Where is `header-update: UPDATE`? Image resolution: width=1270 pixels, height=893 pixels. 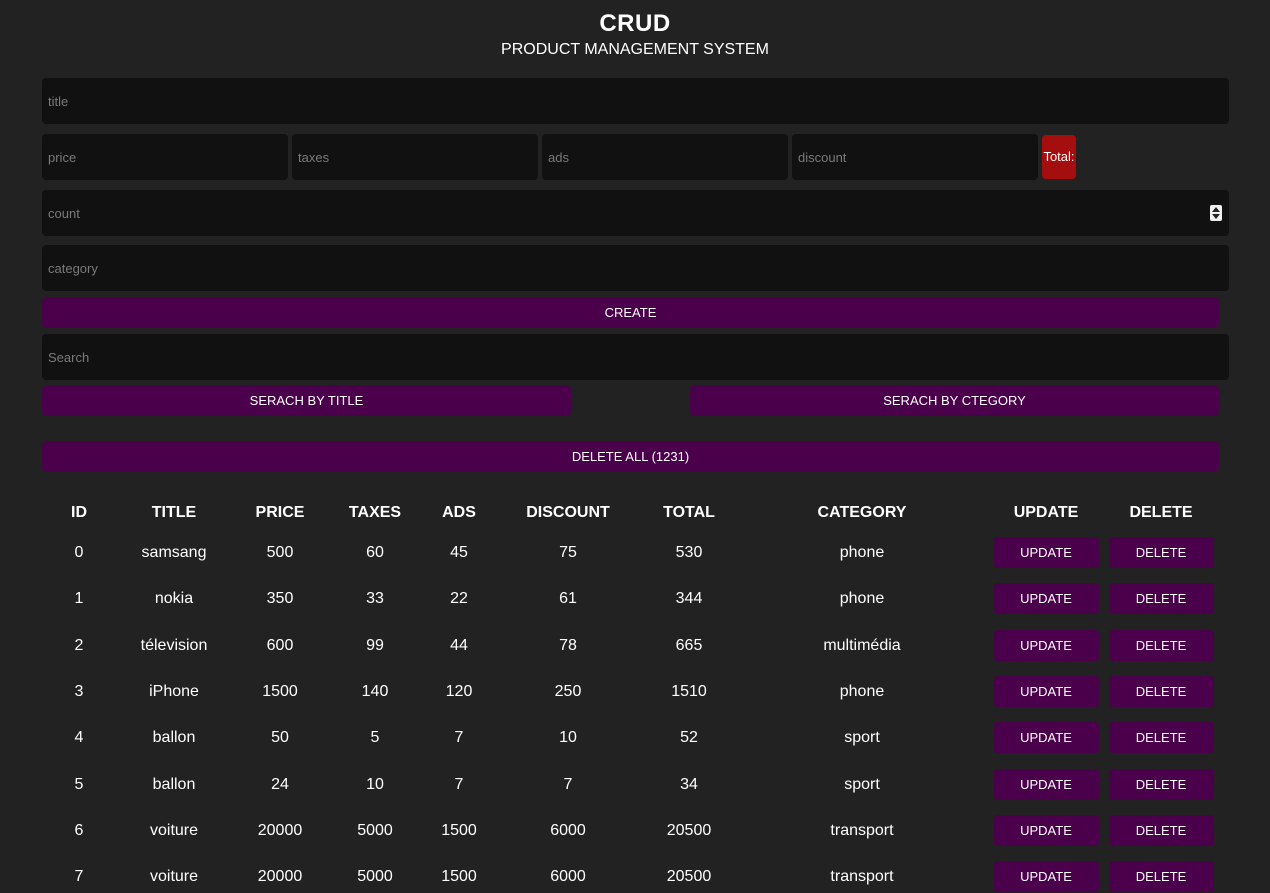 header-update: UPDATE is located at coordinates (1046, 512).